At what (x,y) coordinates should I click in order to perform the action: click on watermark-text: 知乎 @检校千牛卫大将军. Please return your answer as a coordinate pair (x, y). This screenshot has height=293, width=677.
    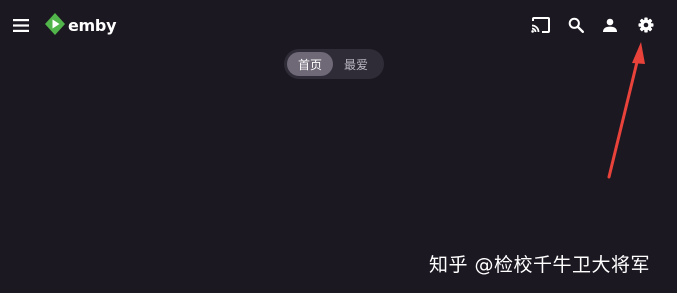
    Looking at the image, I should click on (540, 265).